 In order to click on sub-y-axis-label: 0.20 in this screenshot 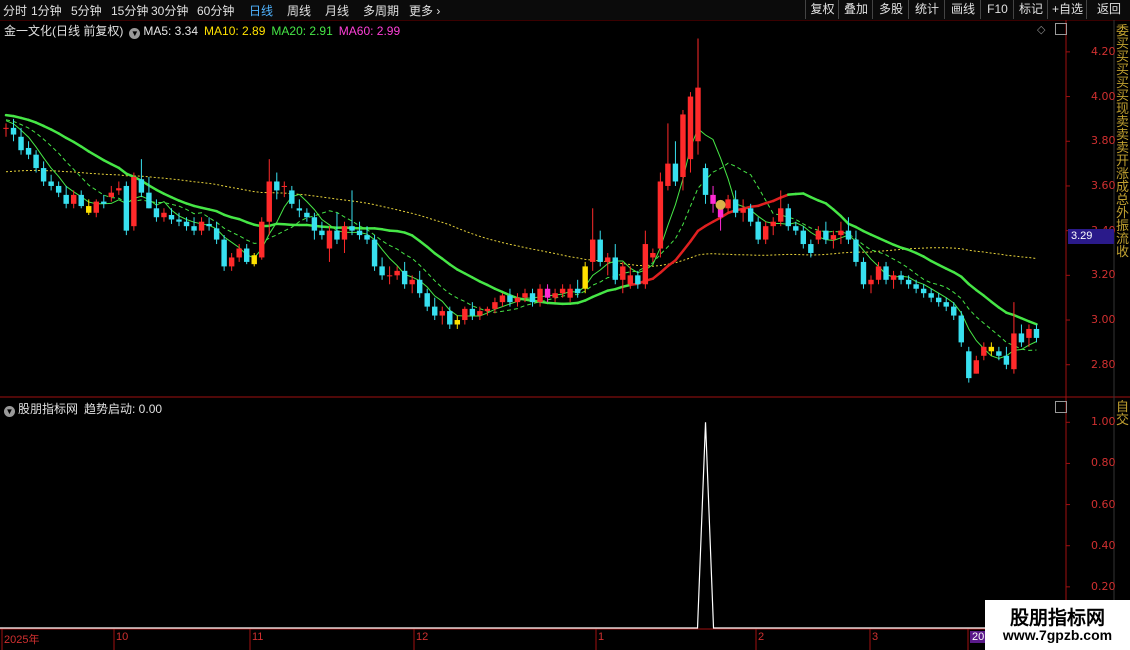, I will do `click(1103, 586)`.